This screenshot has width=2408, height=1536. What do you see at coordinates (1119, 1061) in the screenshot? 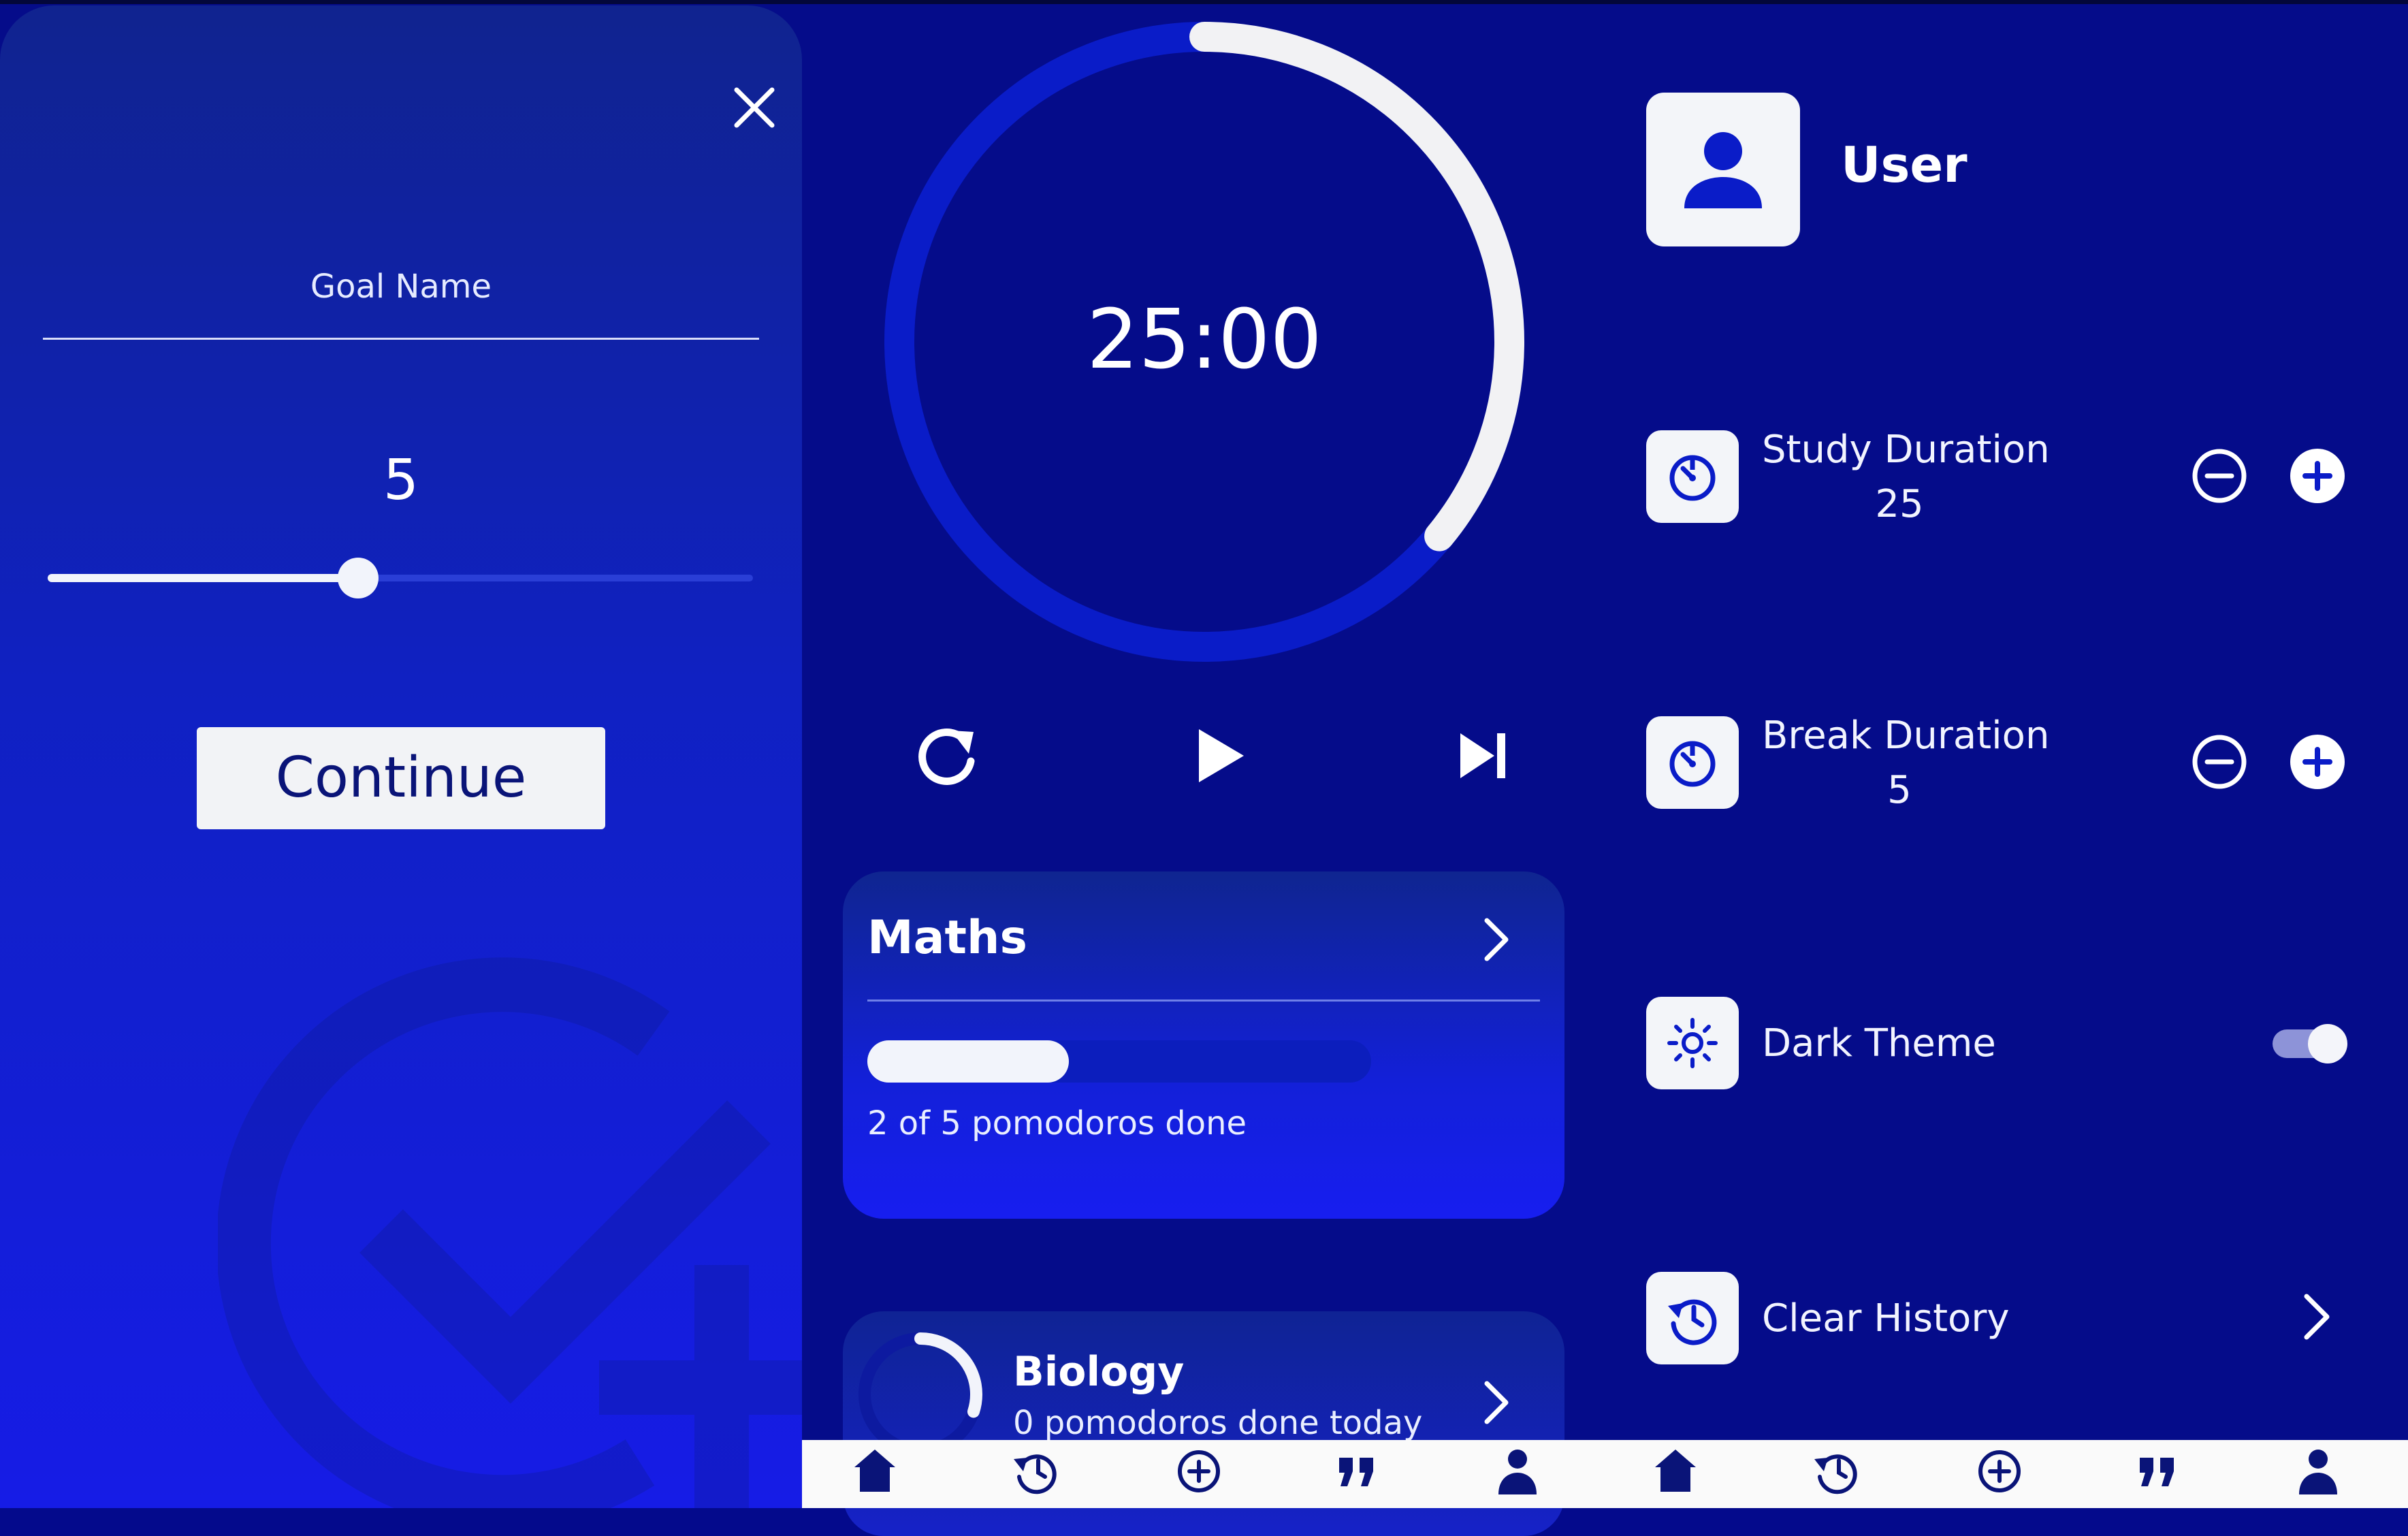
I see `goal-progress-bar` at bounding box center [1119, 1061].